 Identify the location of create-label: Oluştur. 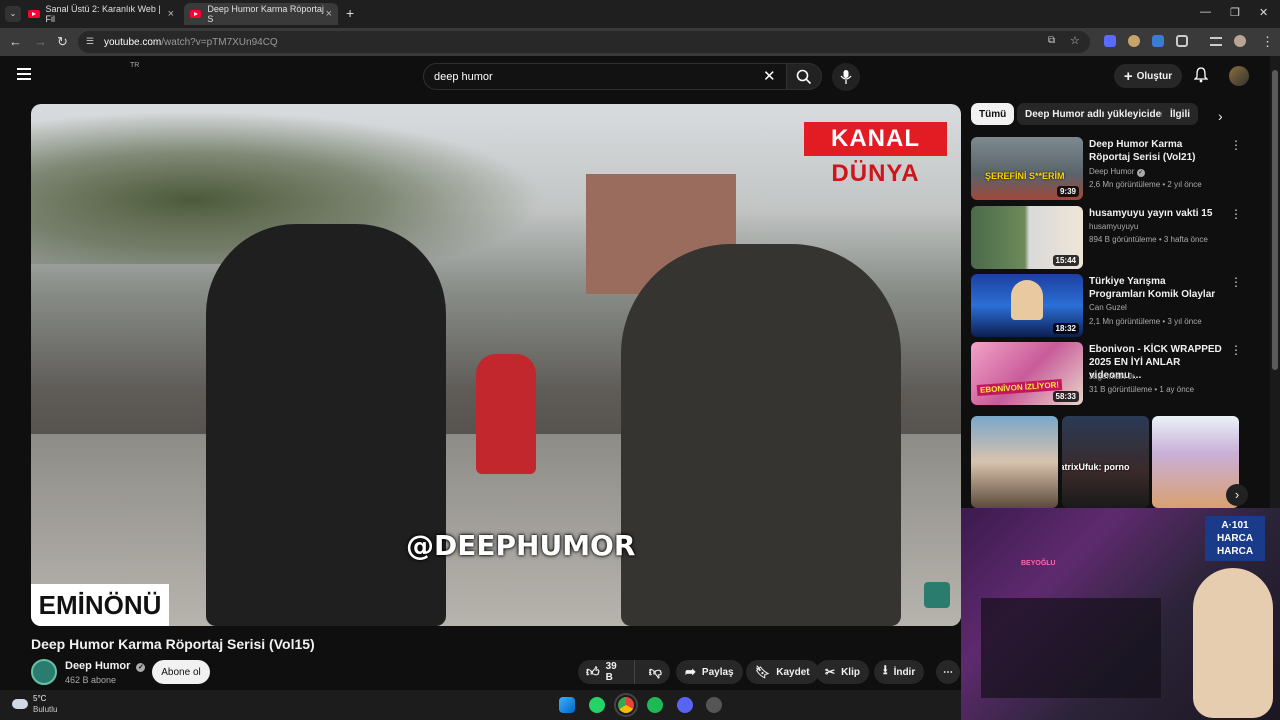
(1154, 76).